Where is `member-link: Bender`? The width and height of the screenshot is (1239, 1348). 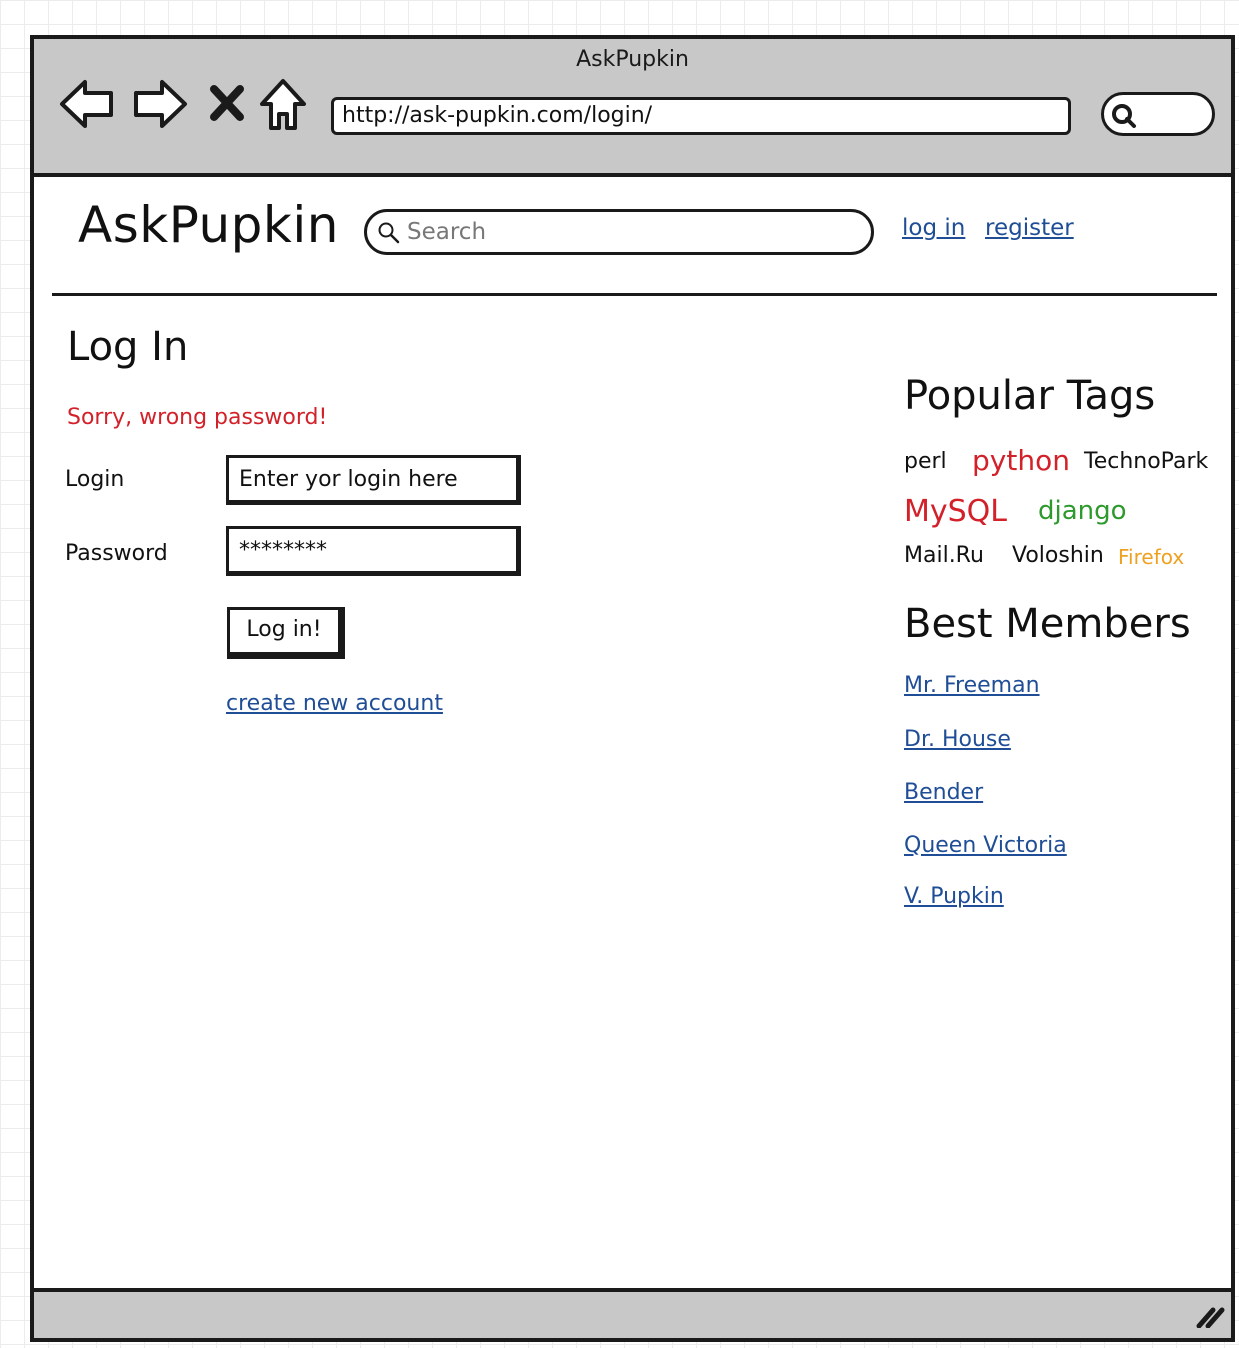 member-link: Bender is located at coordinates (943, 792).